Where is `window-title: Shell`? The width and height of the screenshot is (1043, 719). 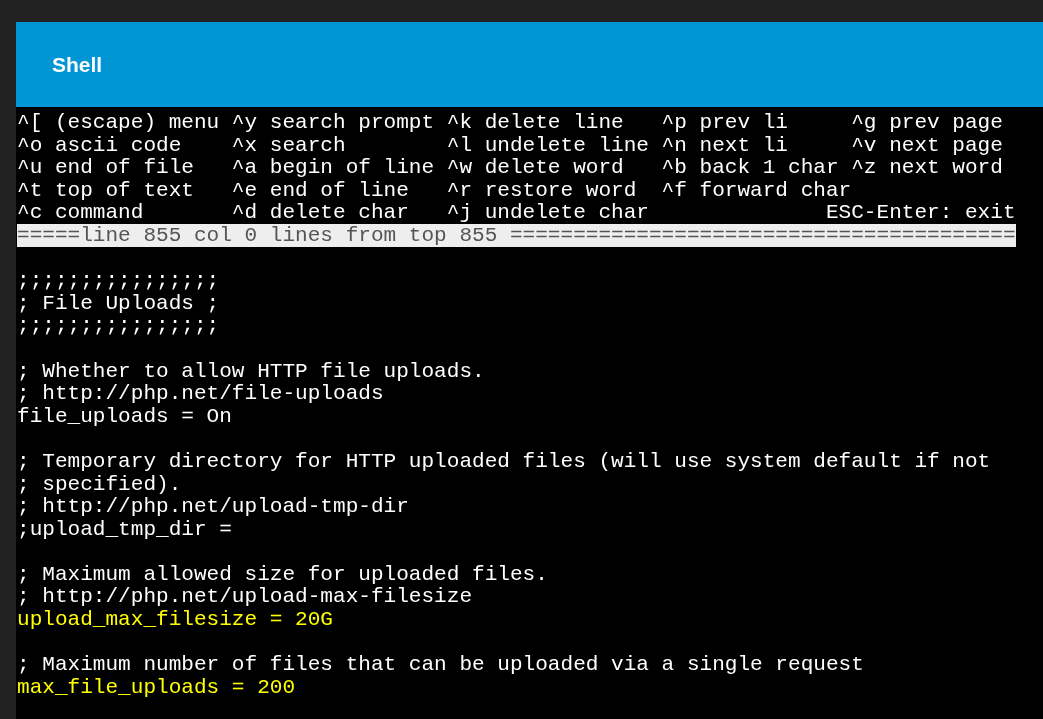
window-title: Shell is located at coordinates (77, 64).